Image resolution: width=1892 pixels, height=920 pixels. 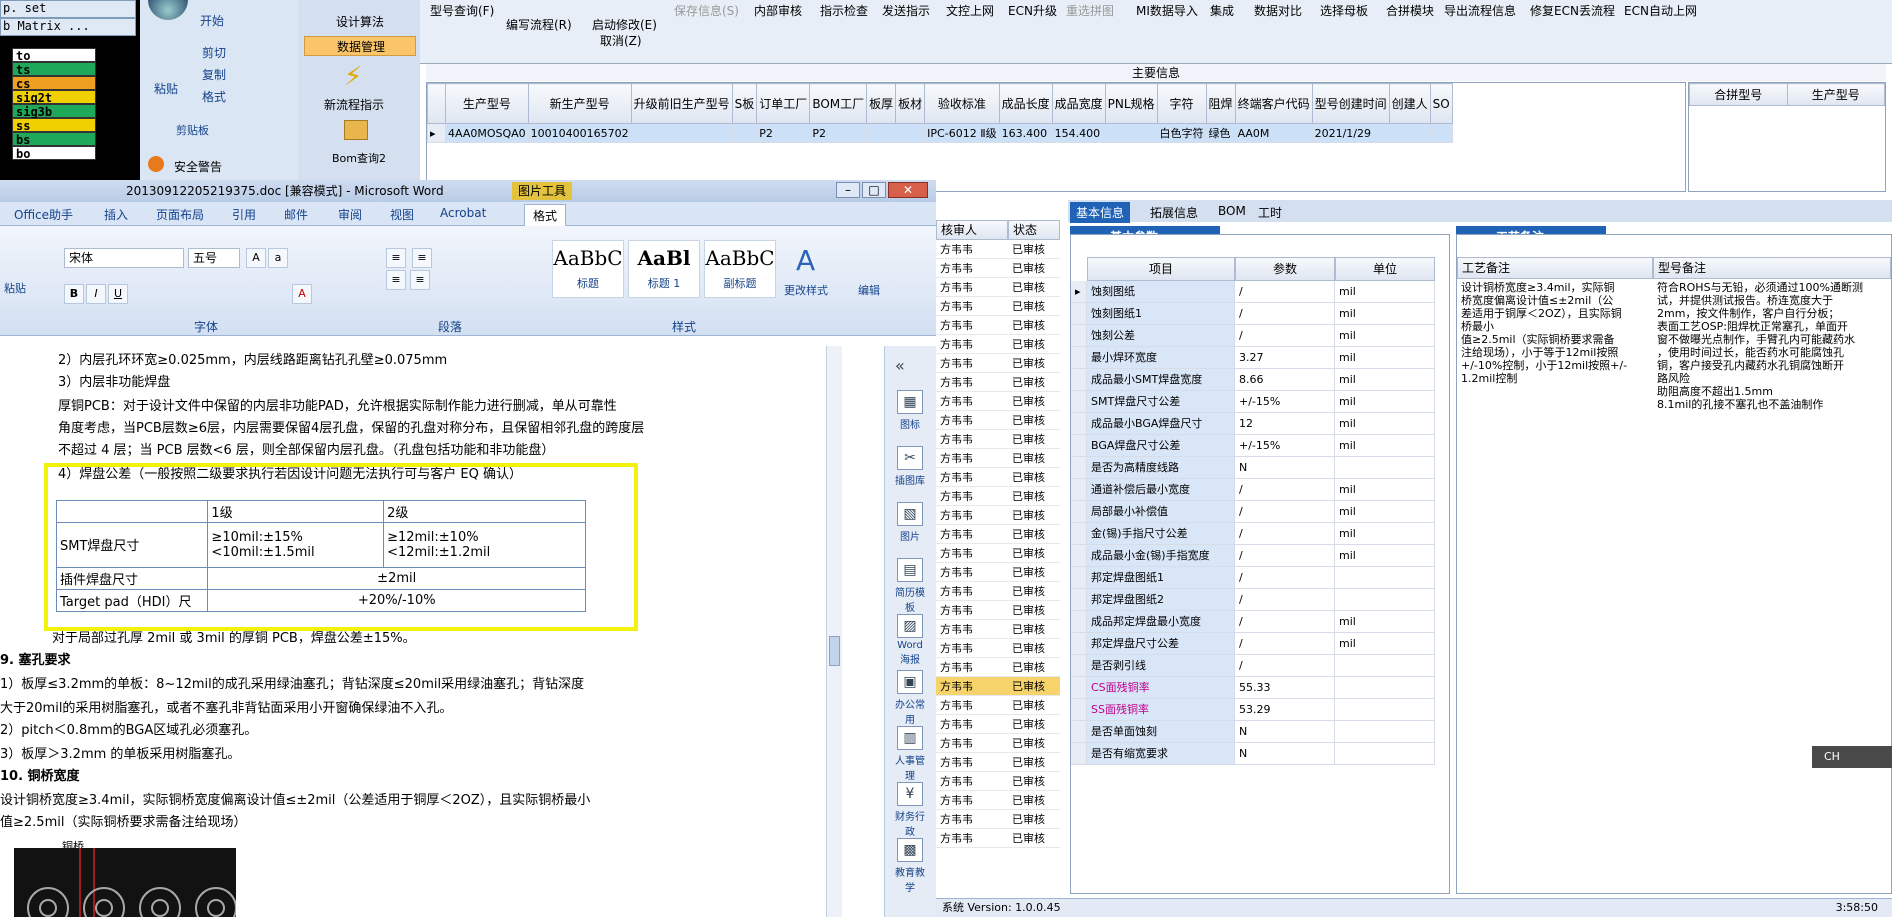 I want to click on matrix-layer-item: sig3b, so click(x=54, y=111).